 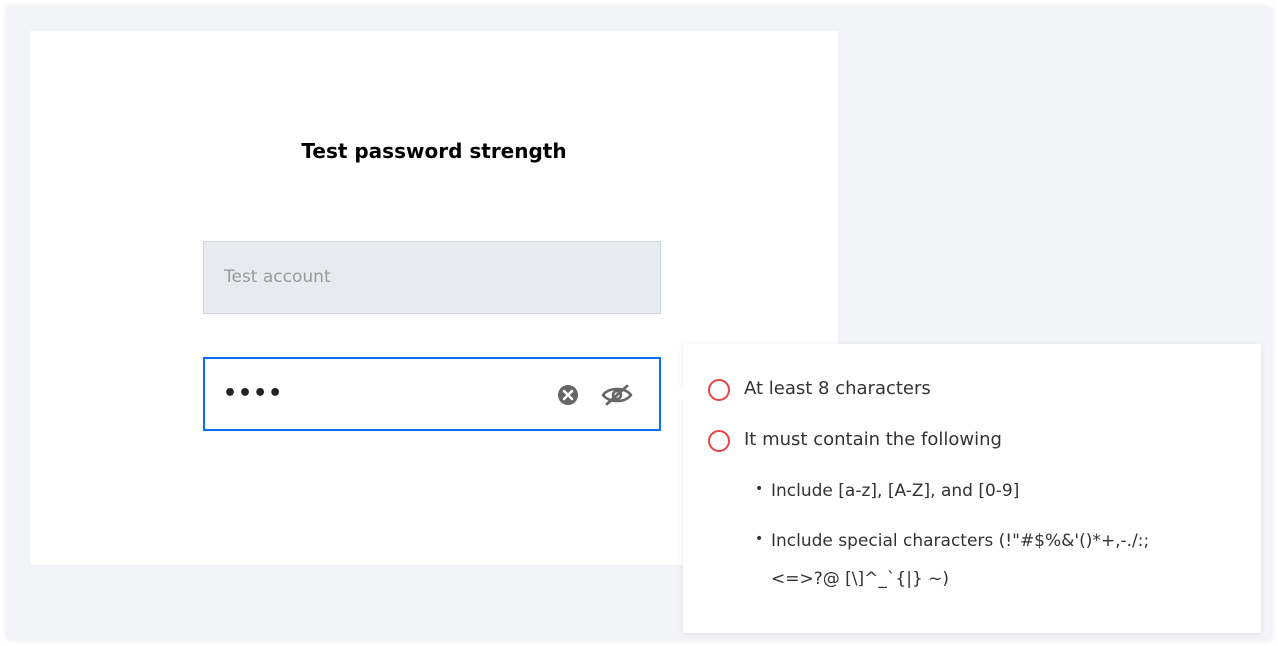 What do you see at coordinates (873, 439) in the screenshot?
I see `requirement-label: It must contain the following` at bounding box center [873, 439].